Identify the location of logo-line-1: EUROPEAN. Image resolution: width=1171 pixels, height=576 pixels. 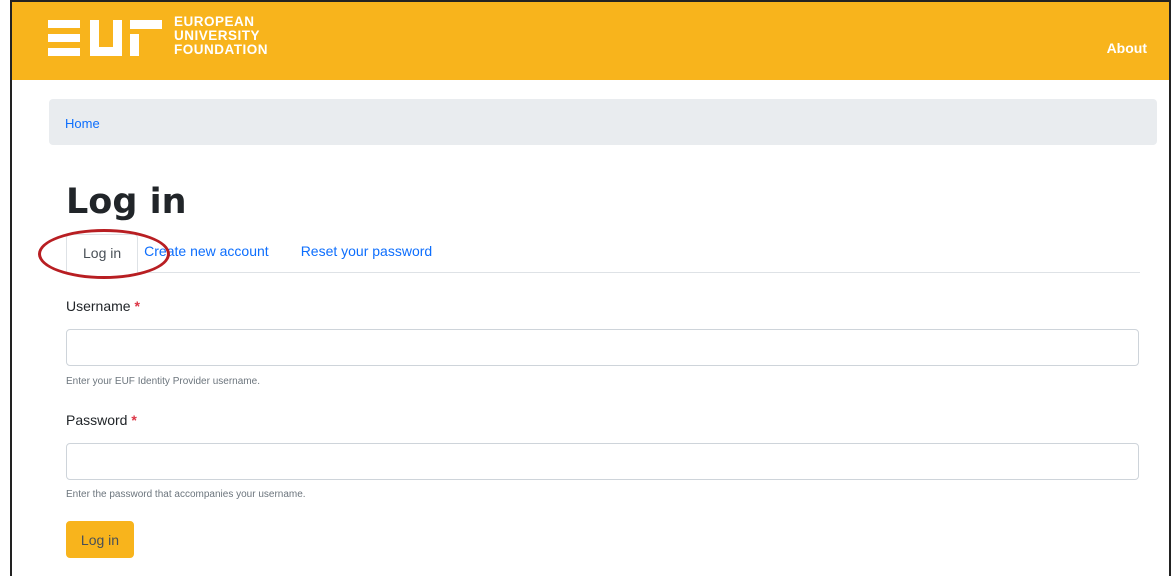
(214, 21).